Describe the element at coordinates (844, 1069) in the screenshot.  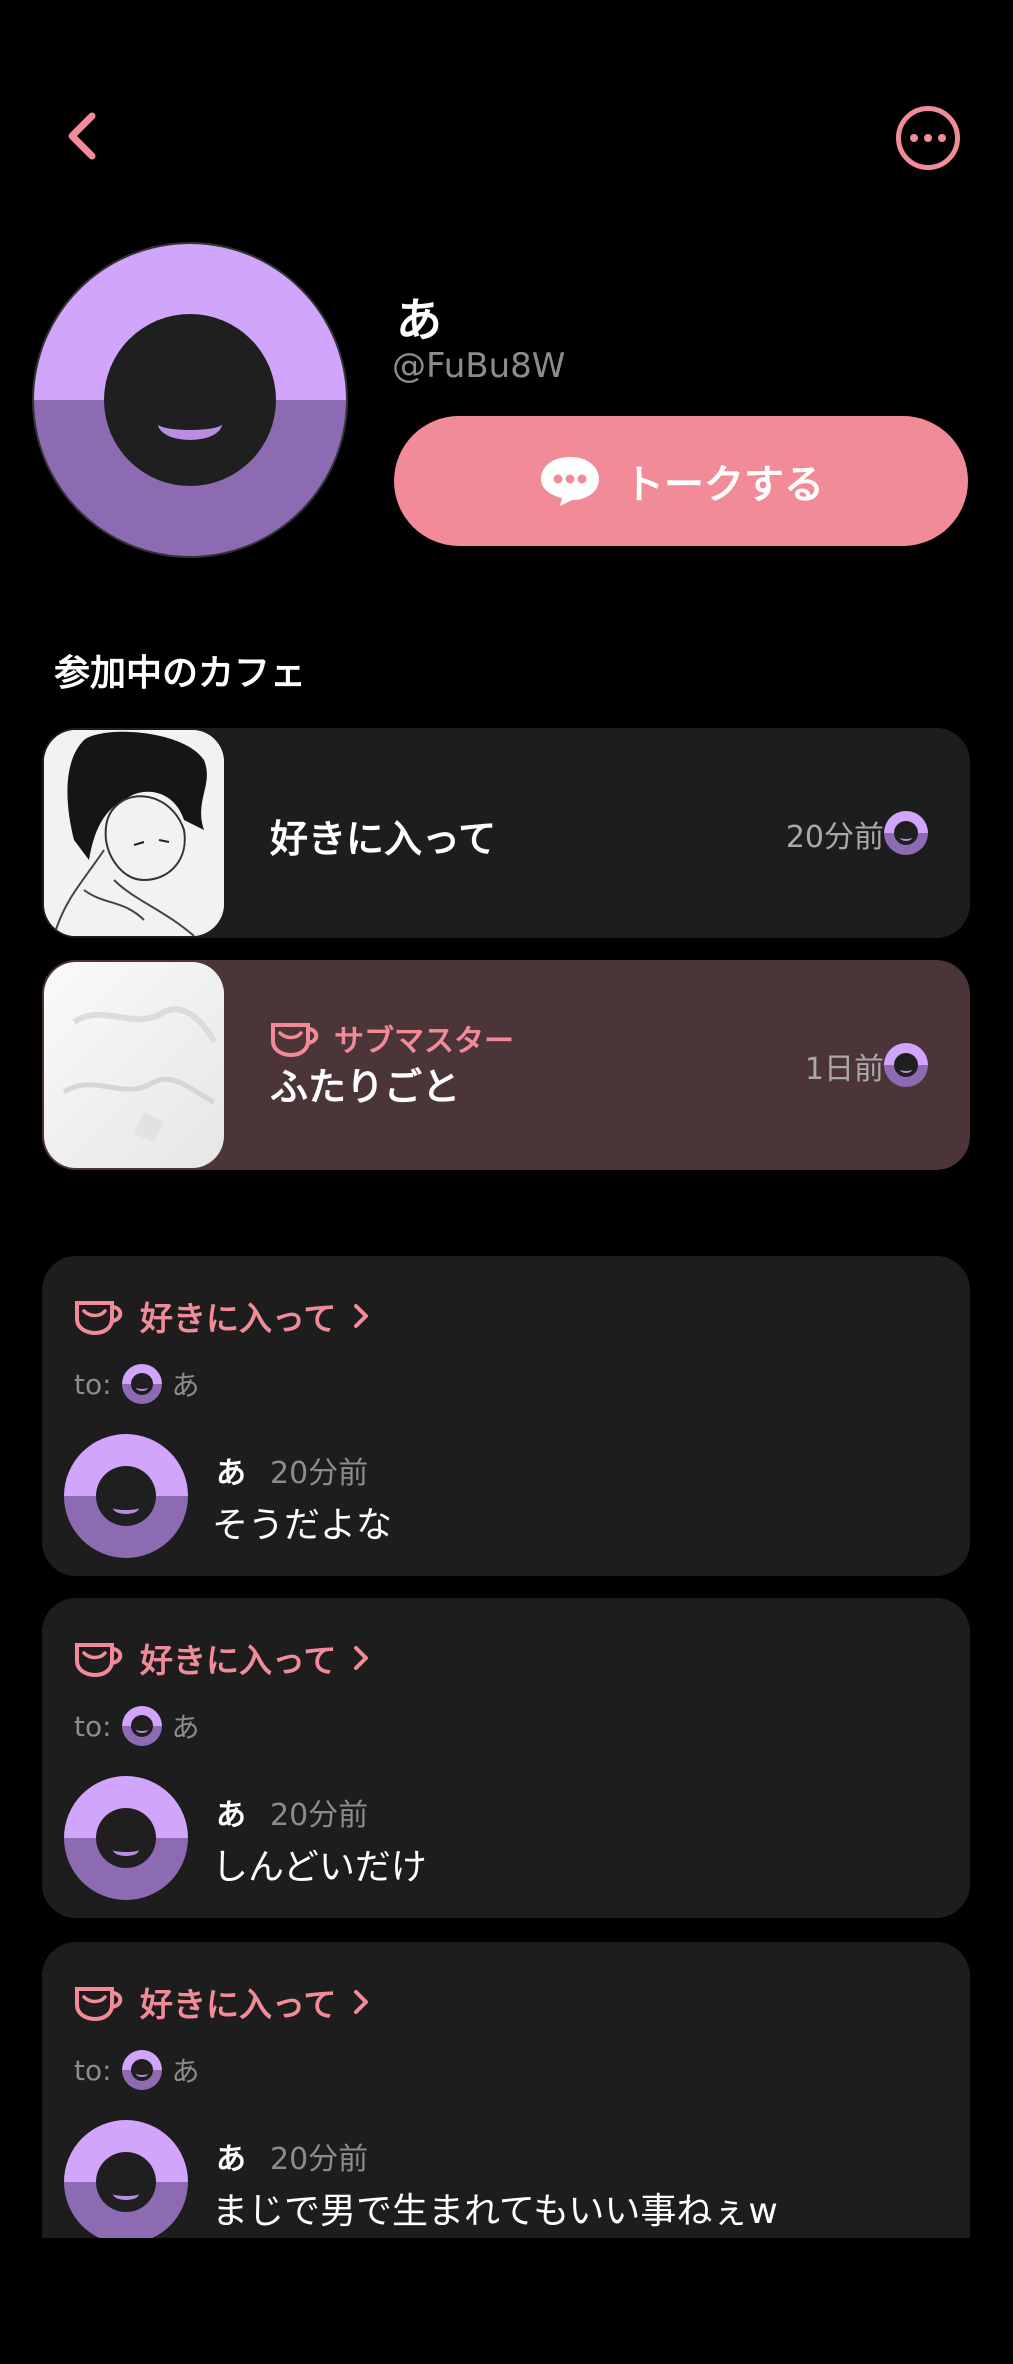
I see `cafe-time: 1日前` at that location.